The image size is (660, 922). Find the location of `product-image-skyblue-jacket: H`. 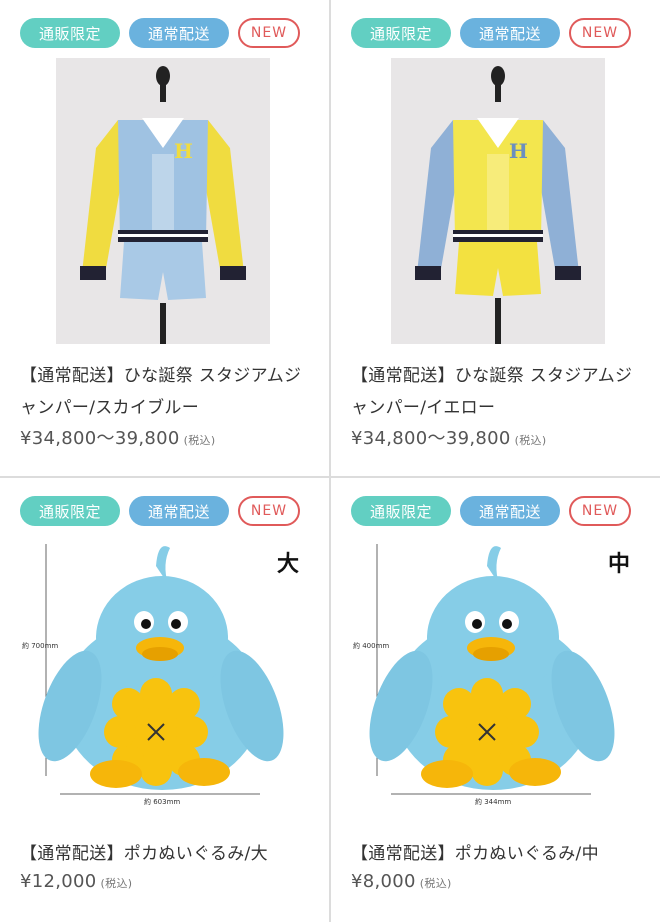

product-image-skyblue-jacket: H is located at coordinates (163, 201).